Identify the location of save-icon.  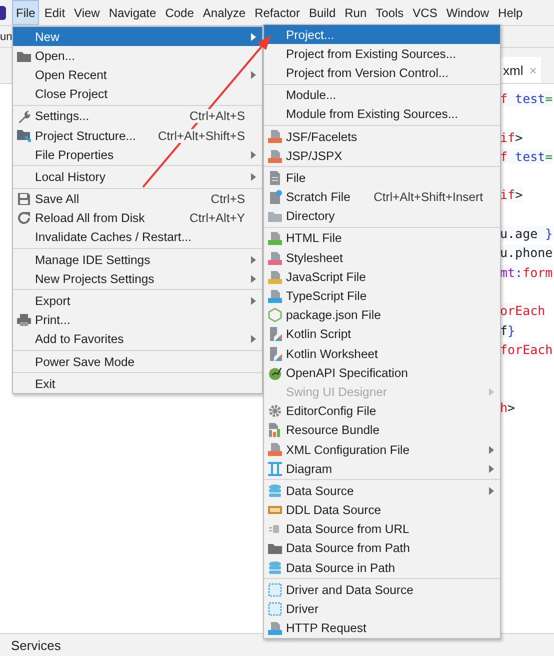
(24, 199).